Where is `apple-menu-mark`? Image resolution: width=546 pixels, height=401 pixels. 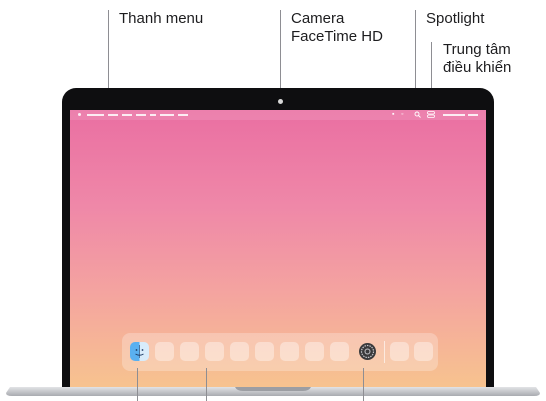 apple-menu-mark is located at coordinates (79, 114).